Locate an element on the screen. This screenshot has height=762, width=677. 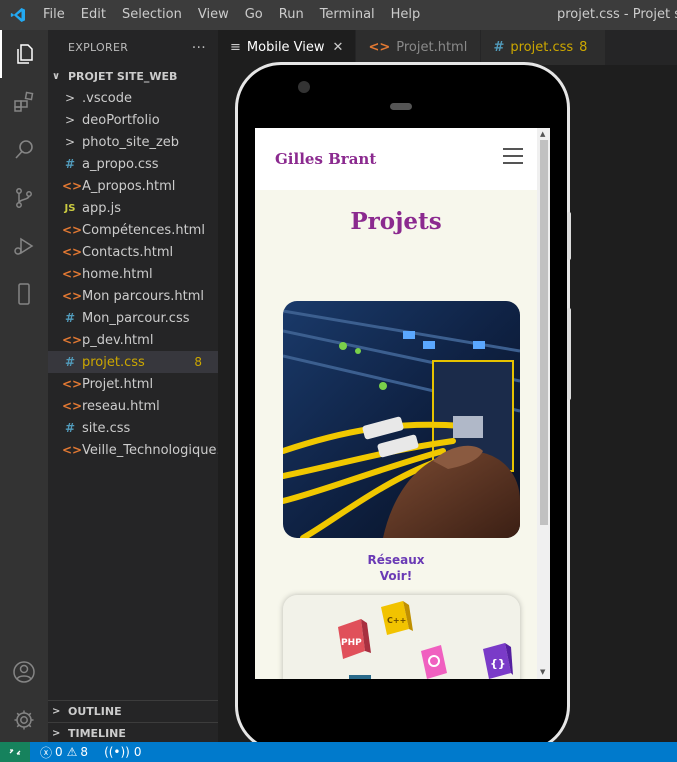
workspace-folder: ∨ PROJET SITE_WEB is located at coordinates (133, 76).